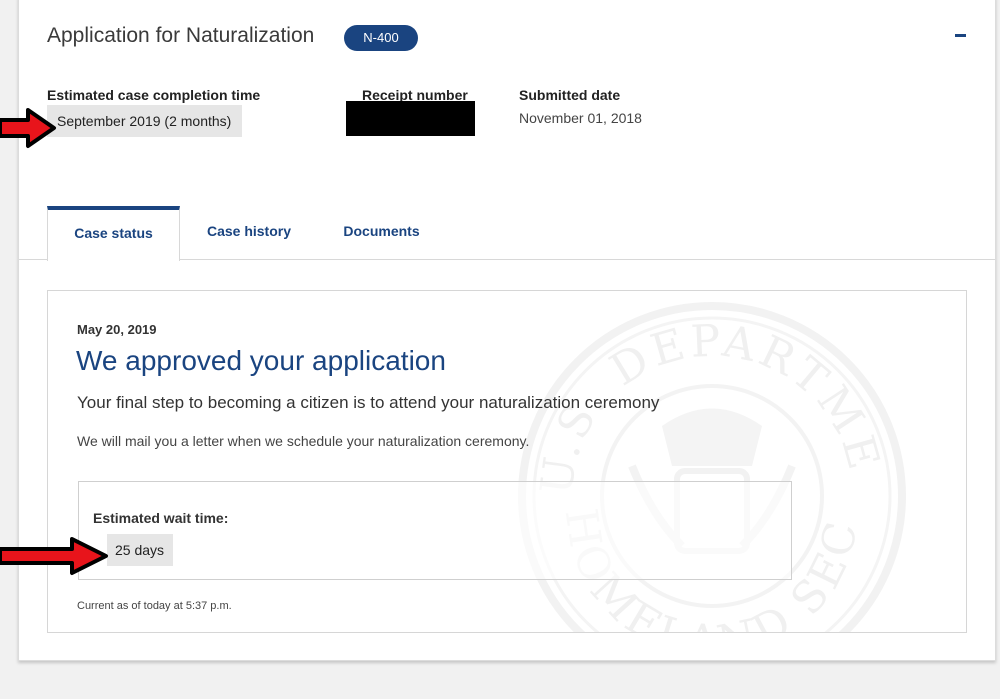 The height and width of the screenshot is (699, 1000). What do you see at coordinates (570, 95) in the screenshot?
I see `submitted-date-label: Submitted date` at bounding box center [570, 95].